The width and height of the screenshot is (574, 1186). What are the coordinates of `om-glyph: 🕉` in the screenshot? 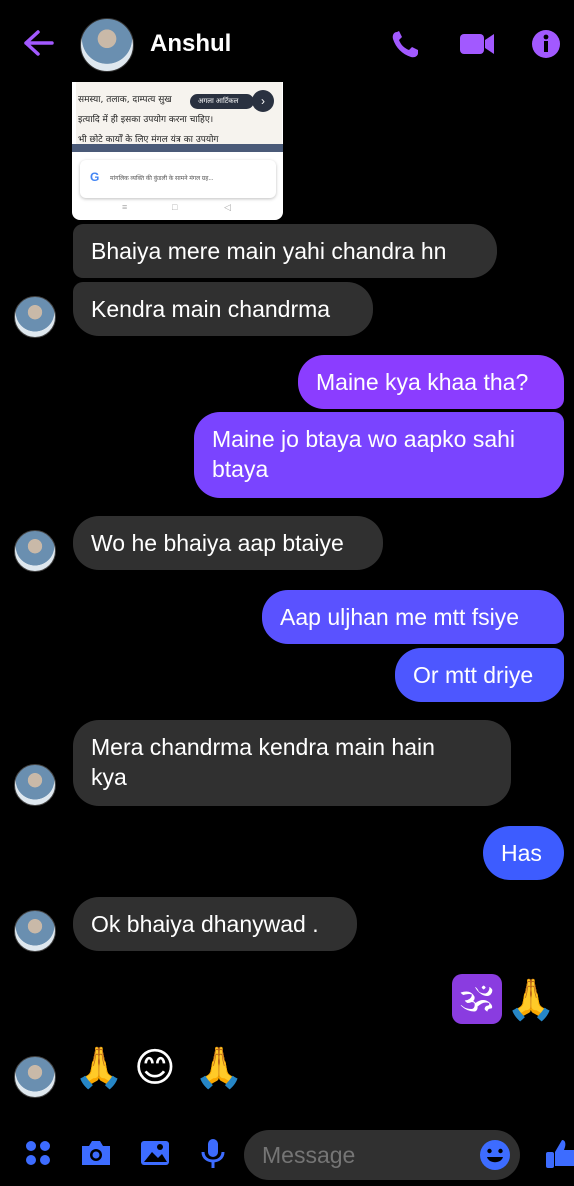 It's located at (477, 998).